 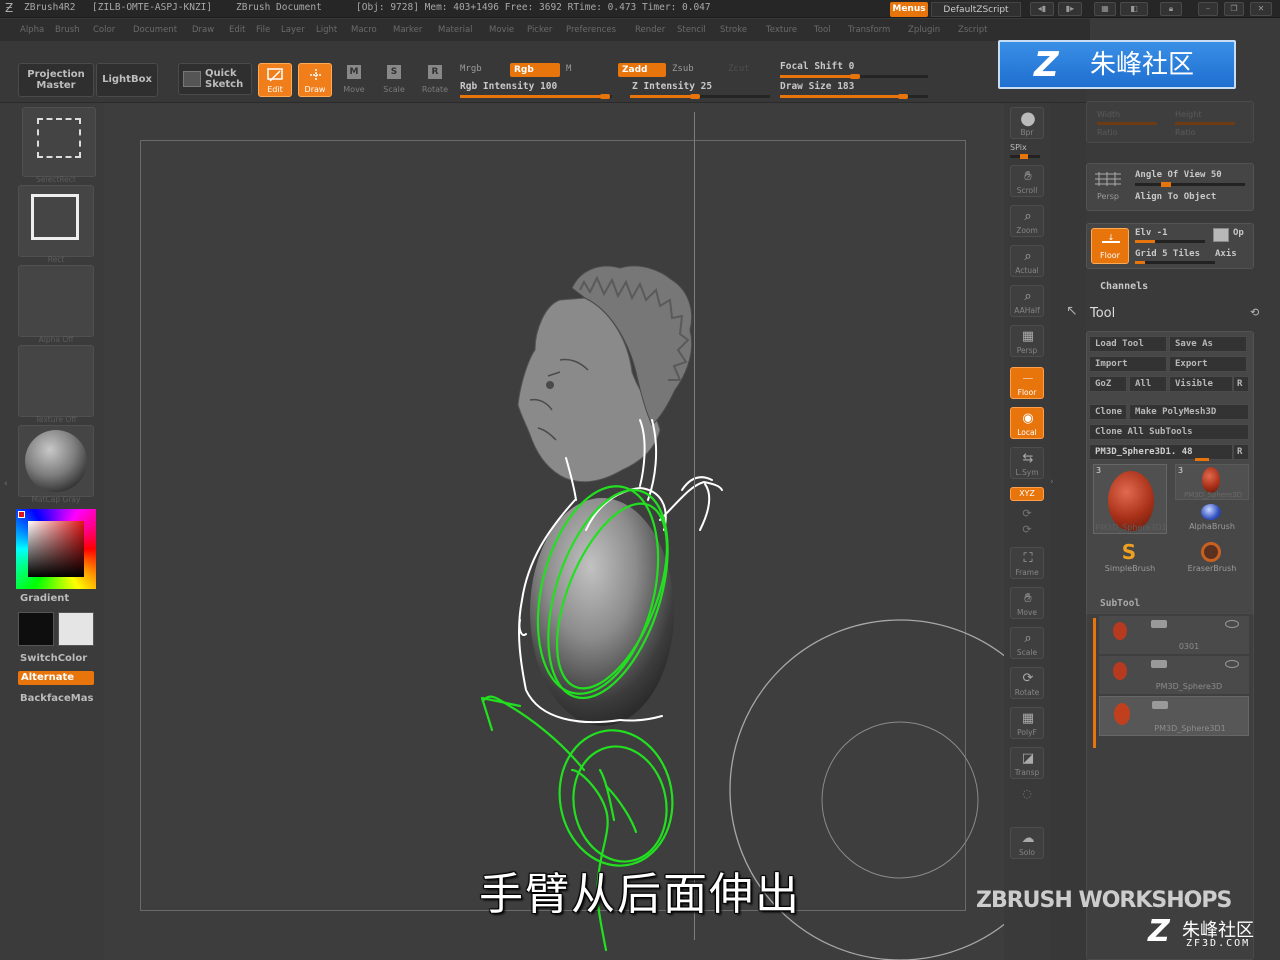 What do you see at coordinates (1241, 452) in the screenshot?
I see `tool-r-button: R` at bounding box center [1241, 452].